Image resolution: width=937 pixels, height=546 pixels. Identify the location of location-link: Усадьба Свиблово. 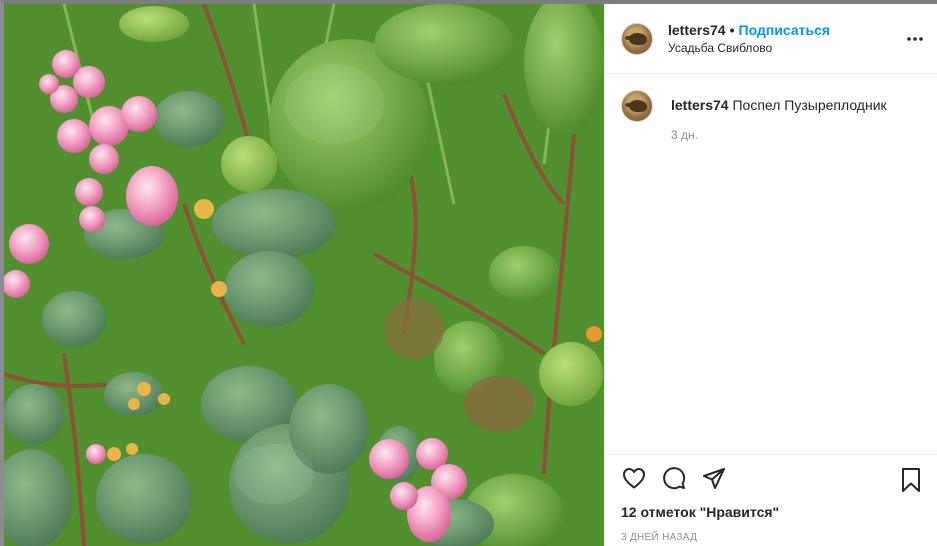
(749, 48).